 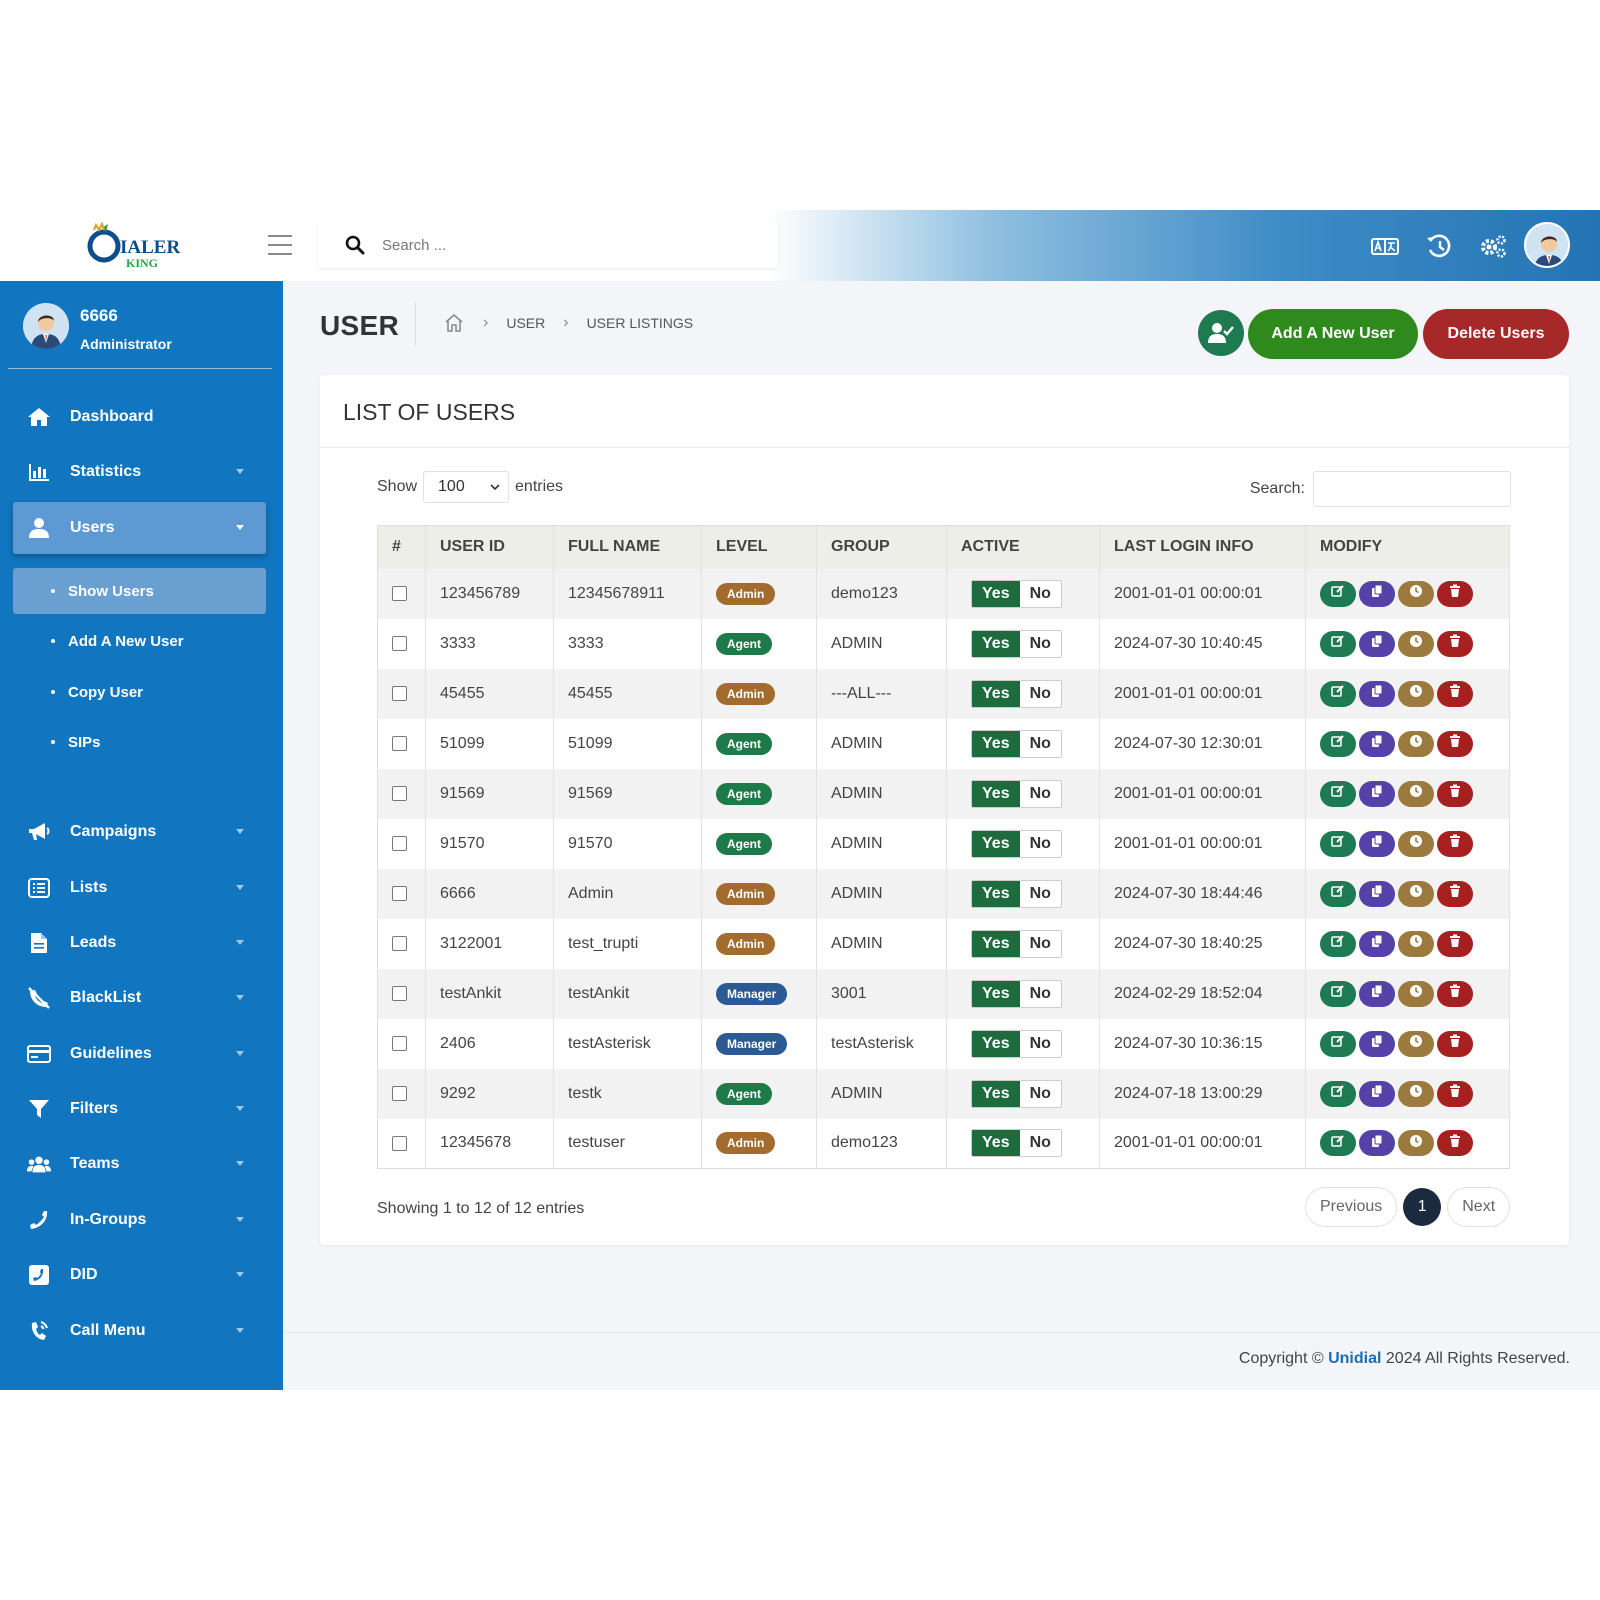 I want to click on entries-select: 100, so click(x=466, y=487).